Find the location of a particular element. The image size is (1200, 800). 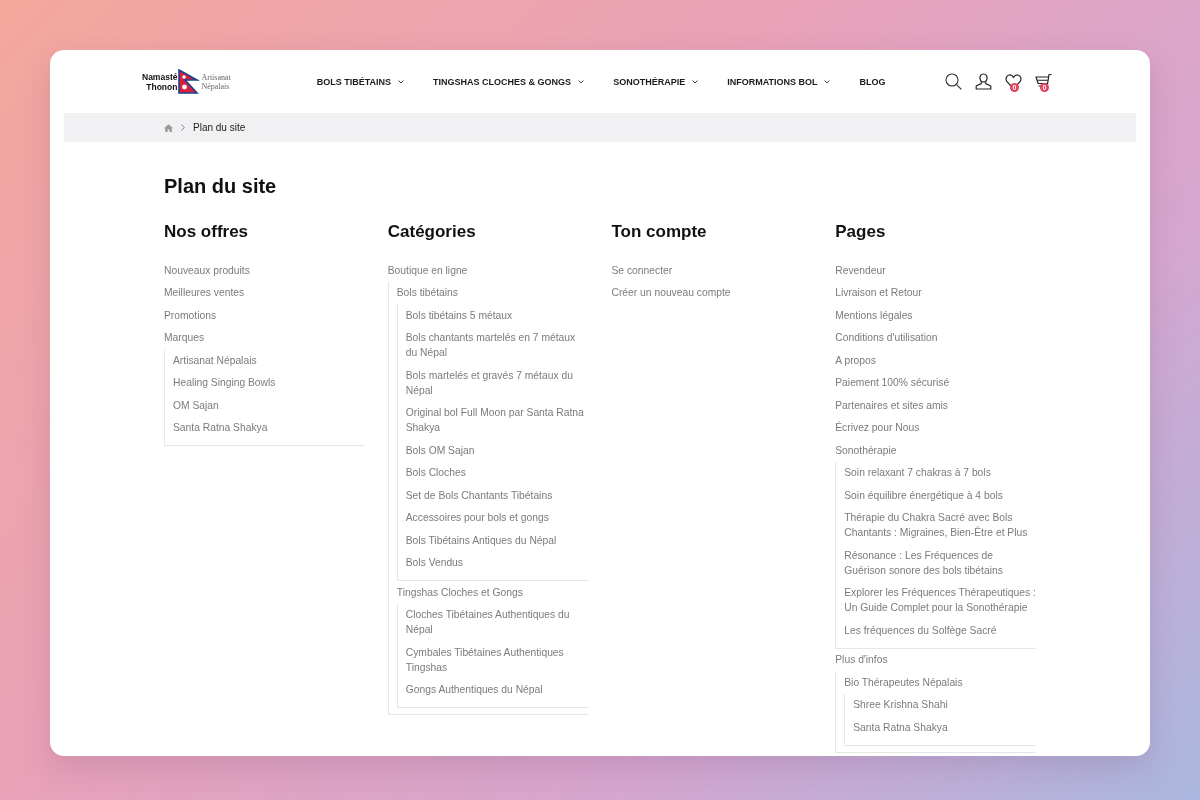

sitemap-link: Paiement 100% sécurisé is located at coordinates (935, 382).